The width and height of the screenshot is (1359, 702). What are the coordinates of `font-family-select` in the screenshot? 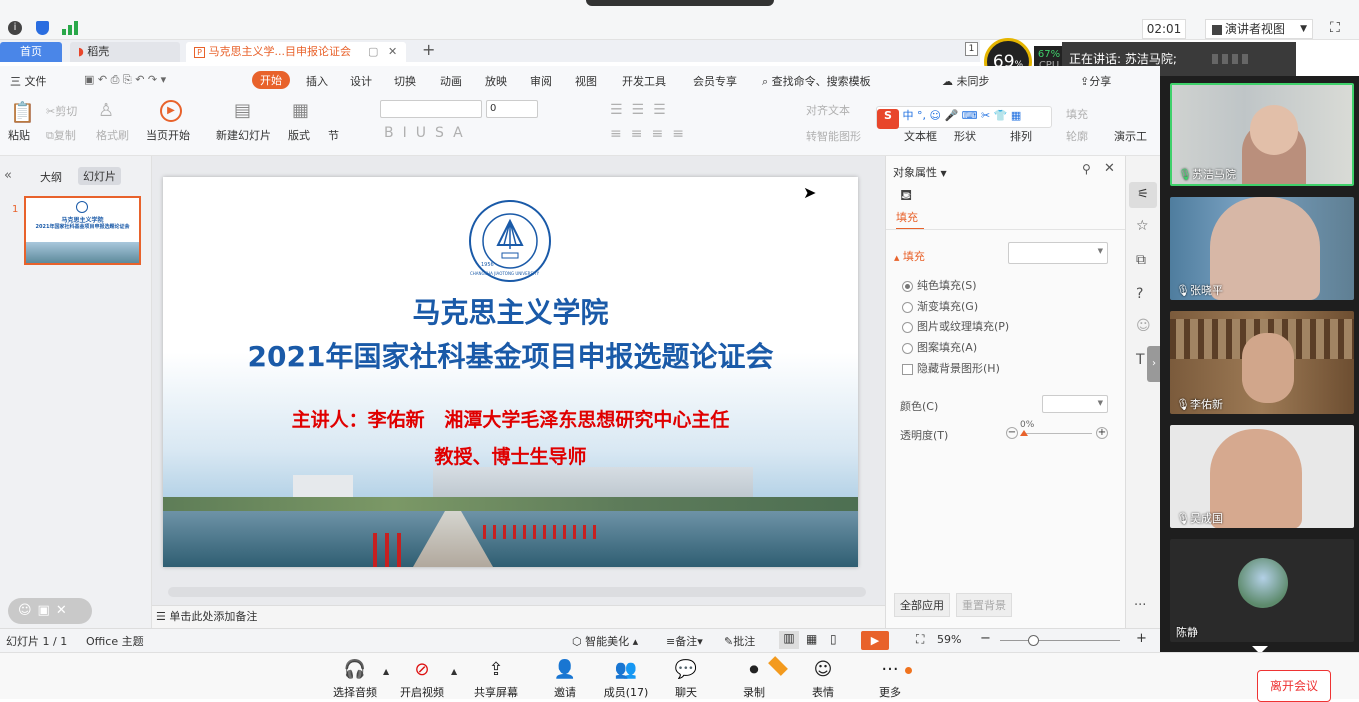 It's located at (431, 109).